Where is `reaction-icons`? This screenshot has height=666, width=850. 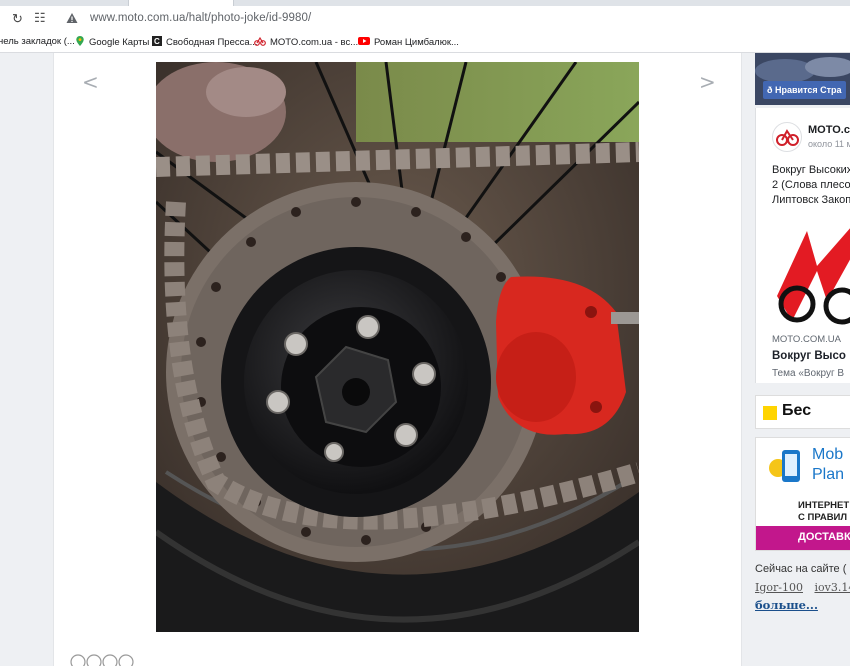 reaction-icons is located at coordinates (105, 659).